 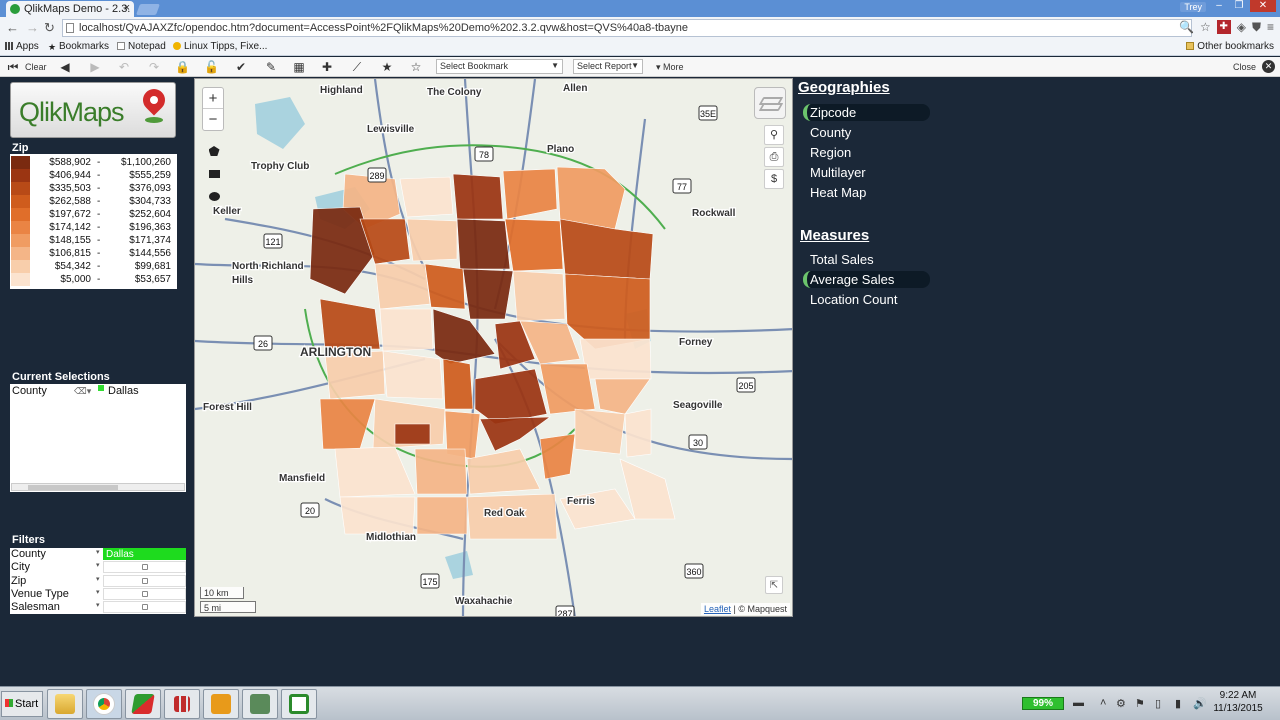 I want to click on system-clock: 9:22 AM 11/13/2015, so click(x=1238, y=702).